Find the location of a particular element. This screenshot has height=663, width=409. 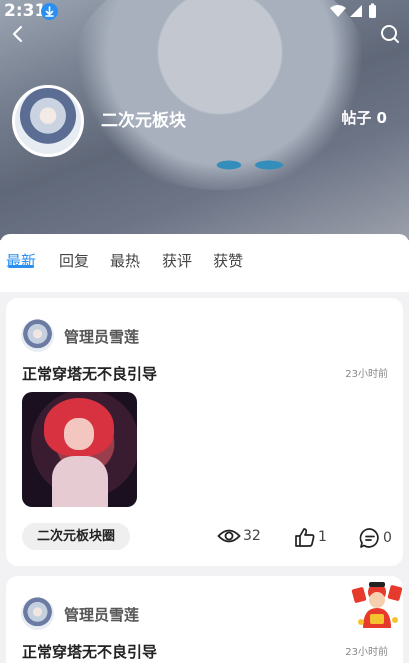

post-thumbnail is located at coordinates (79, 449).